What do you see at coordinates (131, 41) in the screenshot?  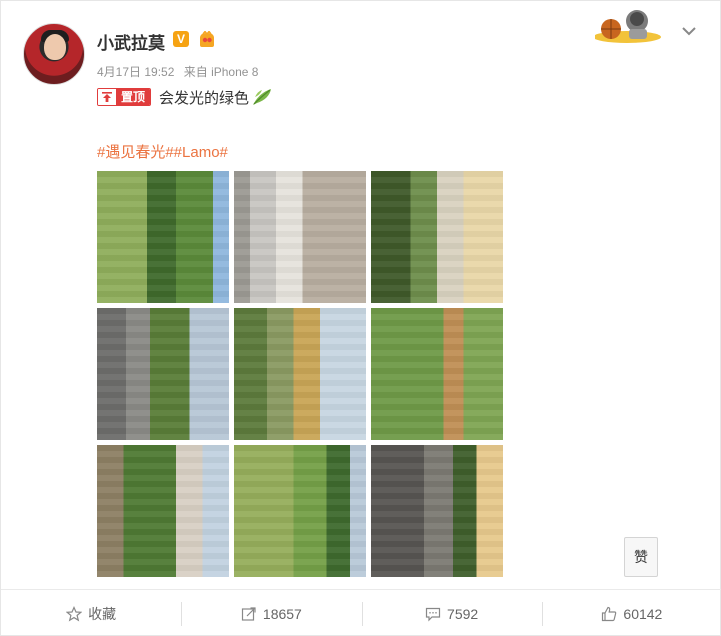 I see `author-name: 小武拉莫` at bounding box center [131, 41].